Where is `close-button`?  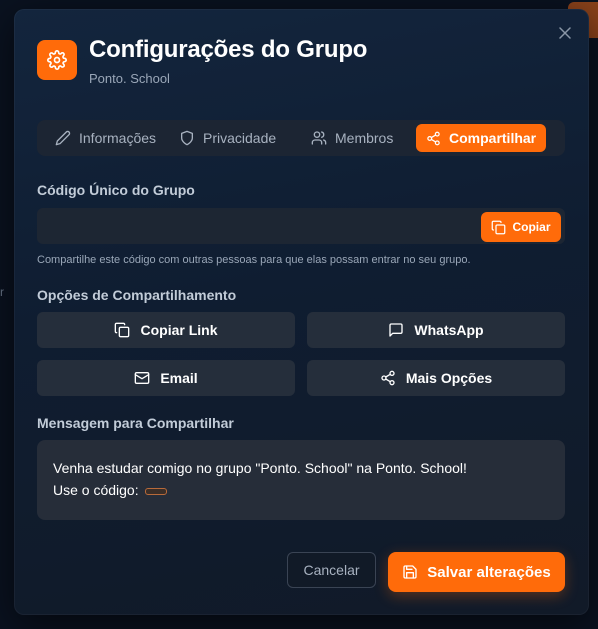
close-button is located at coordinates (565, 33).